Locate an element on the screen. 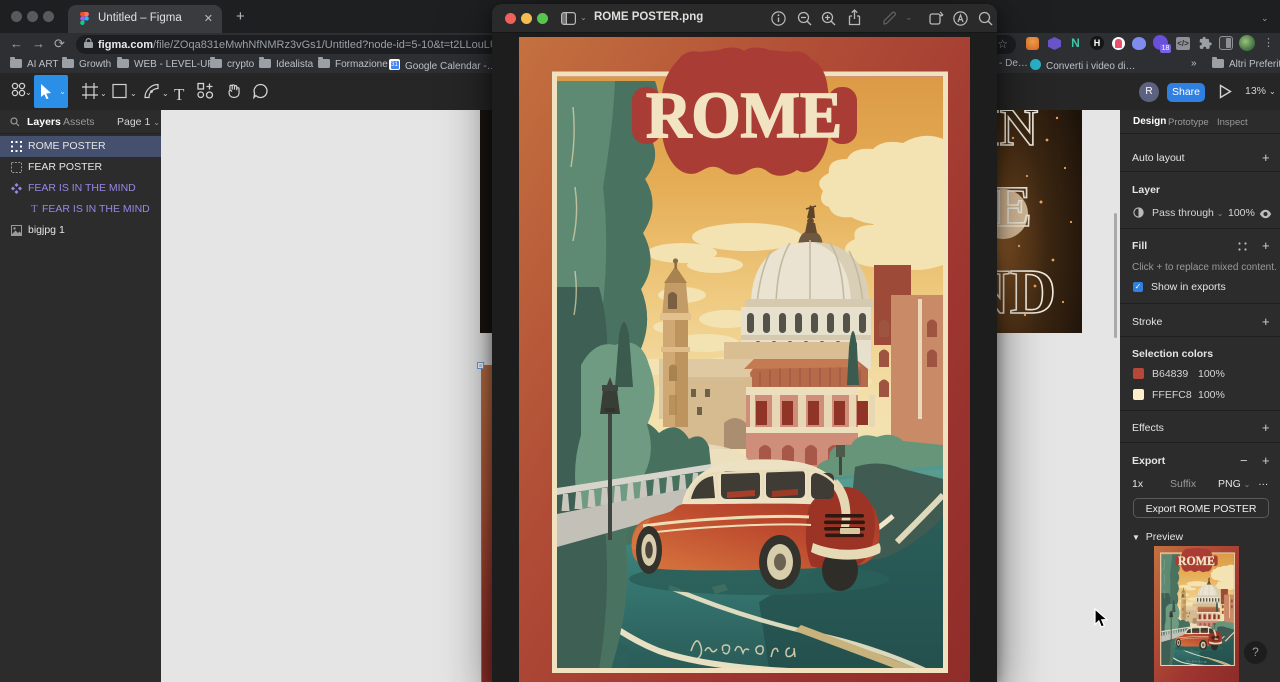 This screenshot has width=1280, height=682. svg-text: IN is located at coordinates (1017, 133).